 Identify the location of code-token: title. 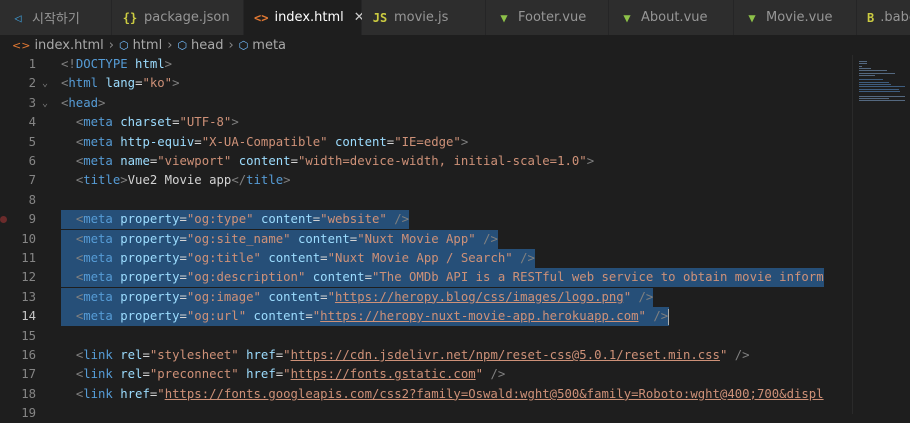
(102, 180).